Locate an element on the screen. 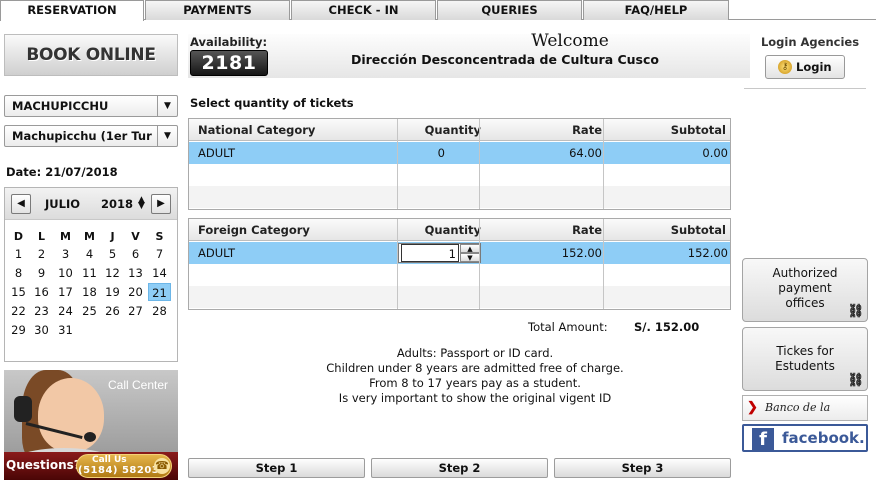  calendar-day: 3 is located at coordinates (65, 254).